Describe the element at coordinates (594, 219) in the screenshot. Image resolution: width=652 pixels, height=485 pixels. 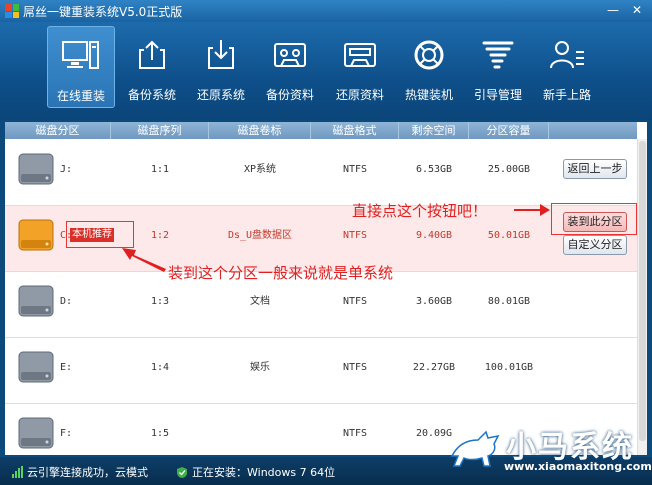
I see `install-button-highlight-box` at that location.